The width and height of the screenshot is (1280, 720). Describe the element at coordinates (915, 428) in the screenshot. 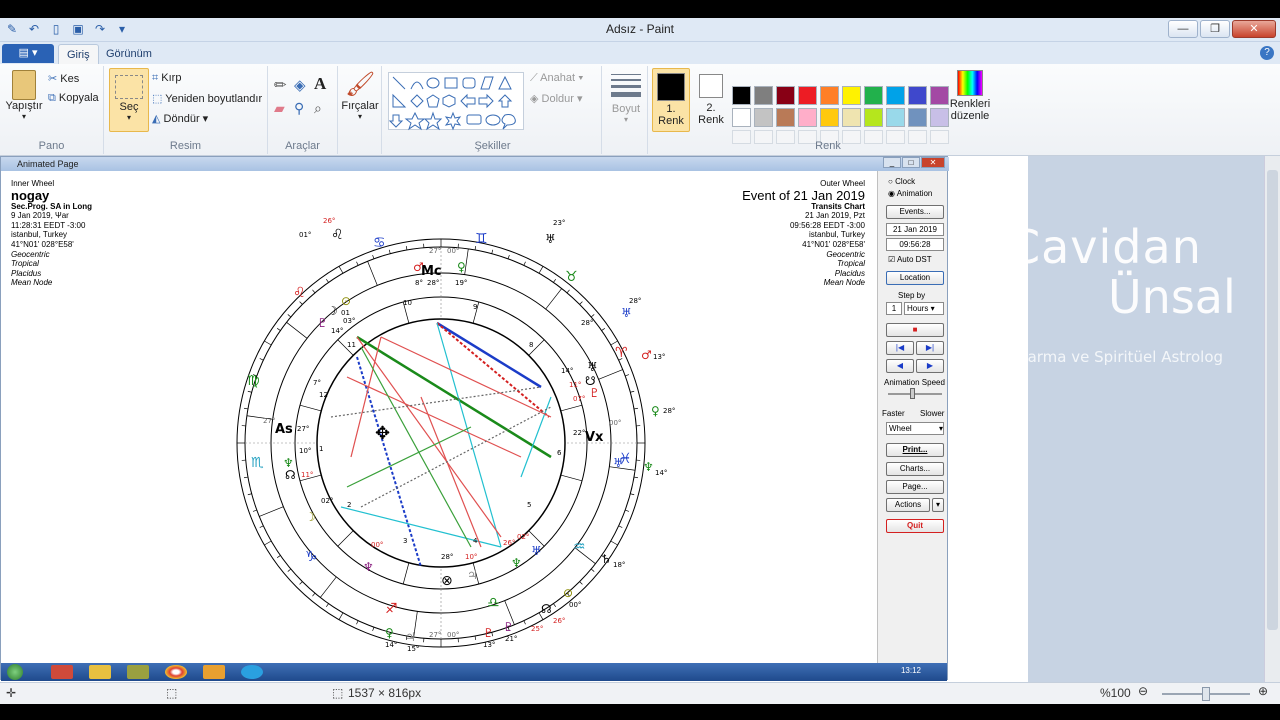

I see `wheel-select: Wheel ▾` at that location.